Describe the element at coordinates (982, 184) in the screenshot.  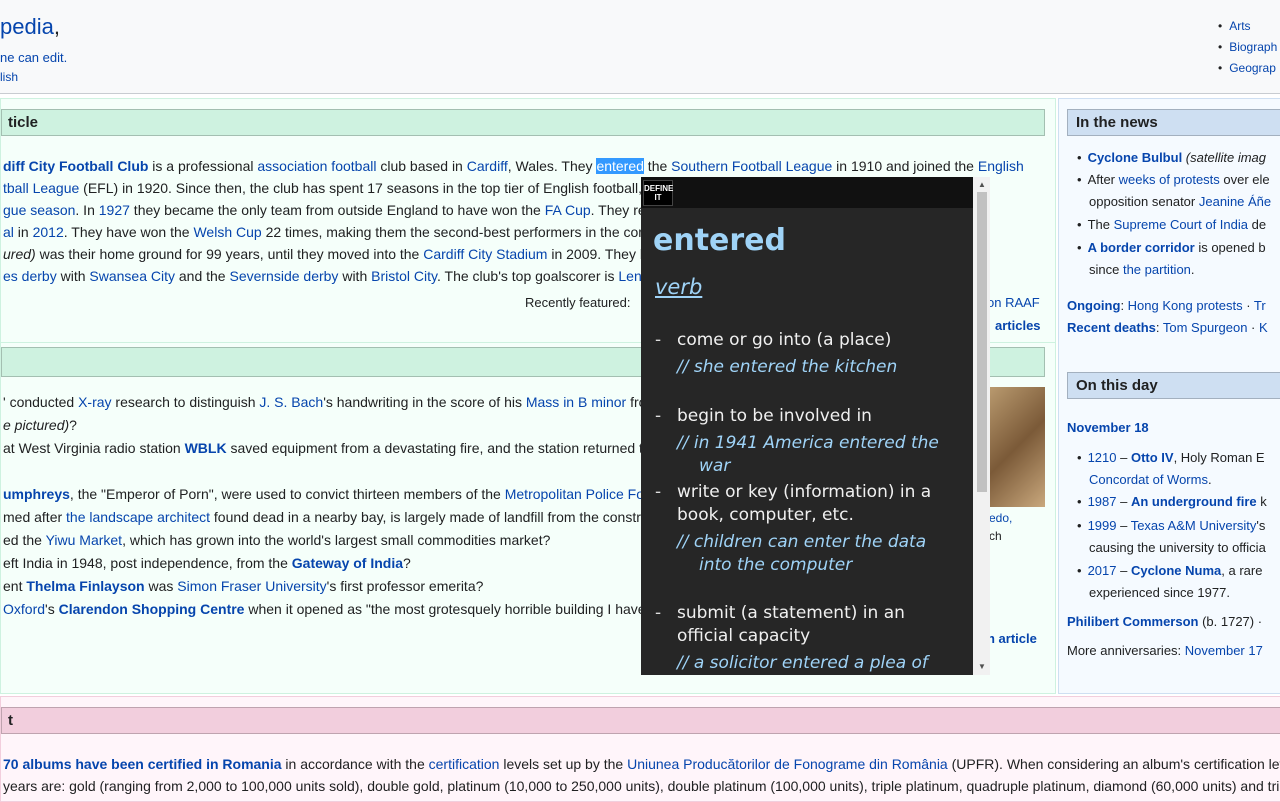
I see `scroll-up-arrow: ▲` at that location.